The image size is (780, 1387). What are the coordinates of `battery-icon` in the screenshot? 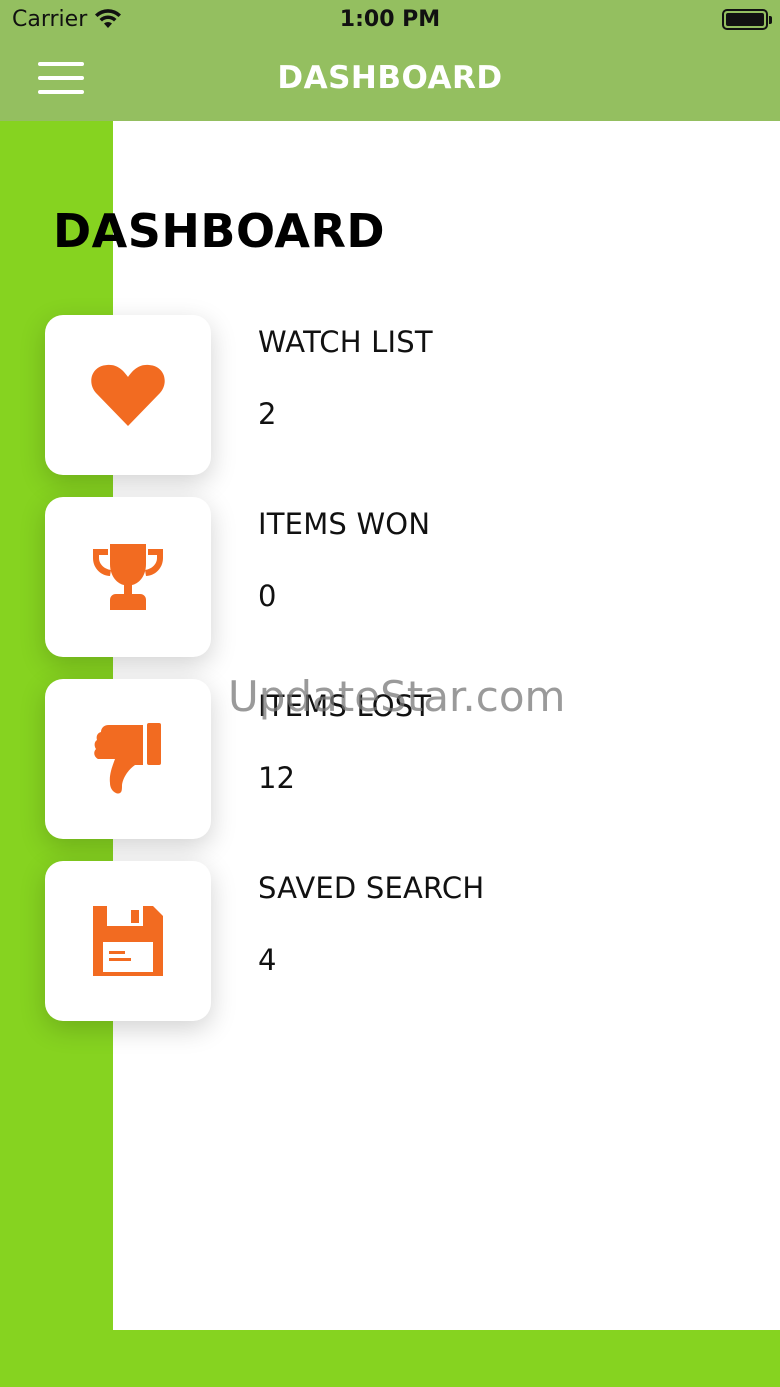 It's located at (747, 19).